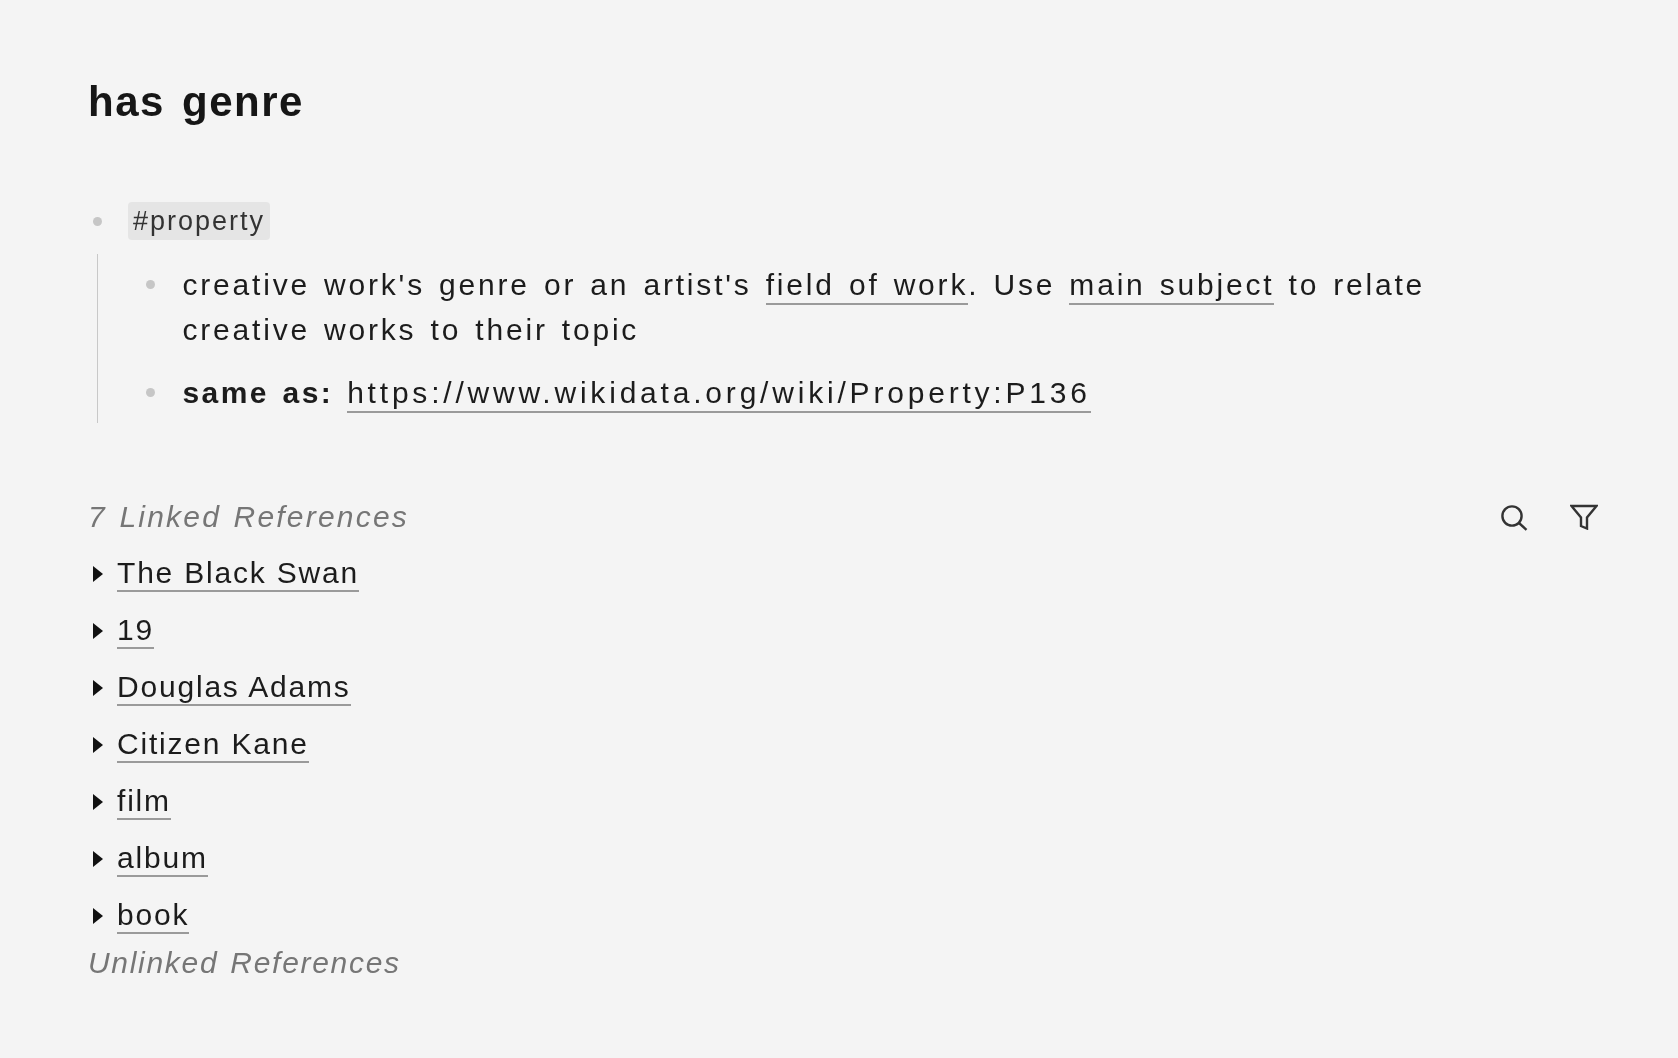 Image resolution: width=1678 pixels, height=1058 pixels. Describe the element at coordinates (719, 394) in the screenshot. I see `url-link: https://www.wikidata.org/wiki/Property:P136` at that location.